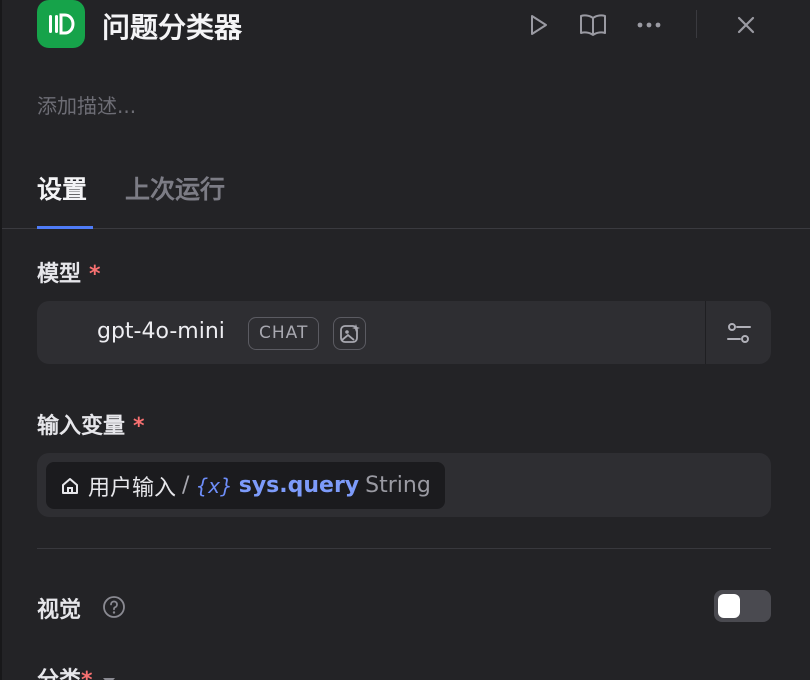  I want to click on tab-last-run: 上次运行, so click(175, 188).